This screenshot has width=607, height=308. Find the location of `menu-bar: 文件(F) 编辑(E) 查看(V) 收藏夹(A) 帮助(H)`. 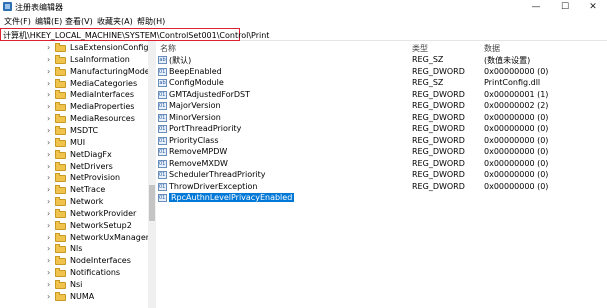

menu-bar: 文件(F) 编辑(E) 查看(V) 收藏夹(A) 帮助(H) is located at coordinates (303, 21).